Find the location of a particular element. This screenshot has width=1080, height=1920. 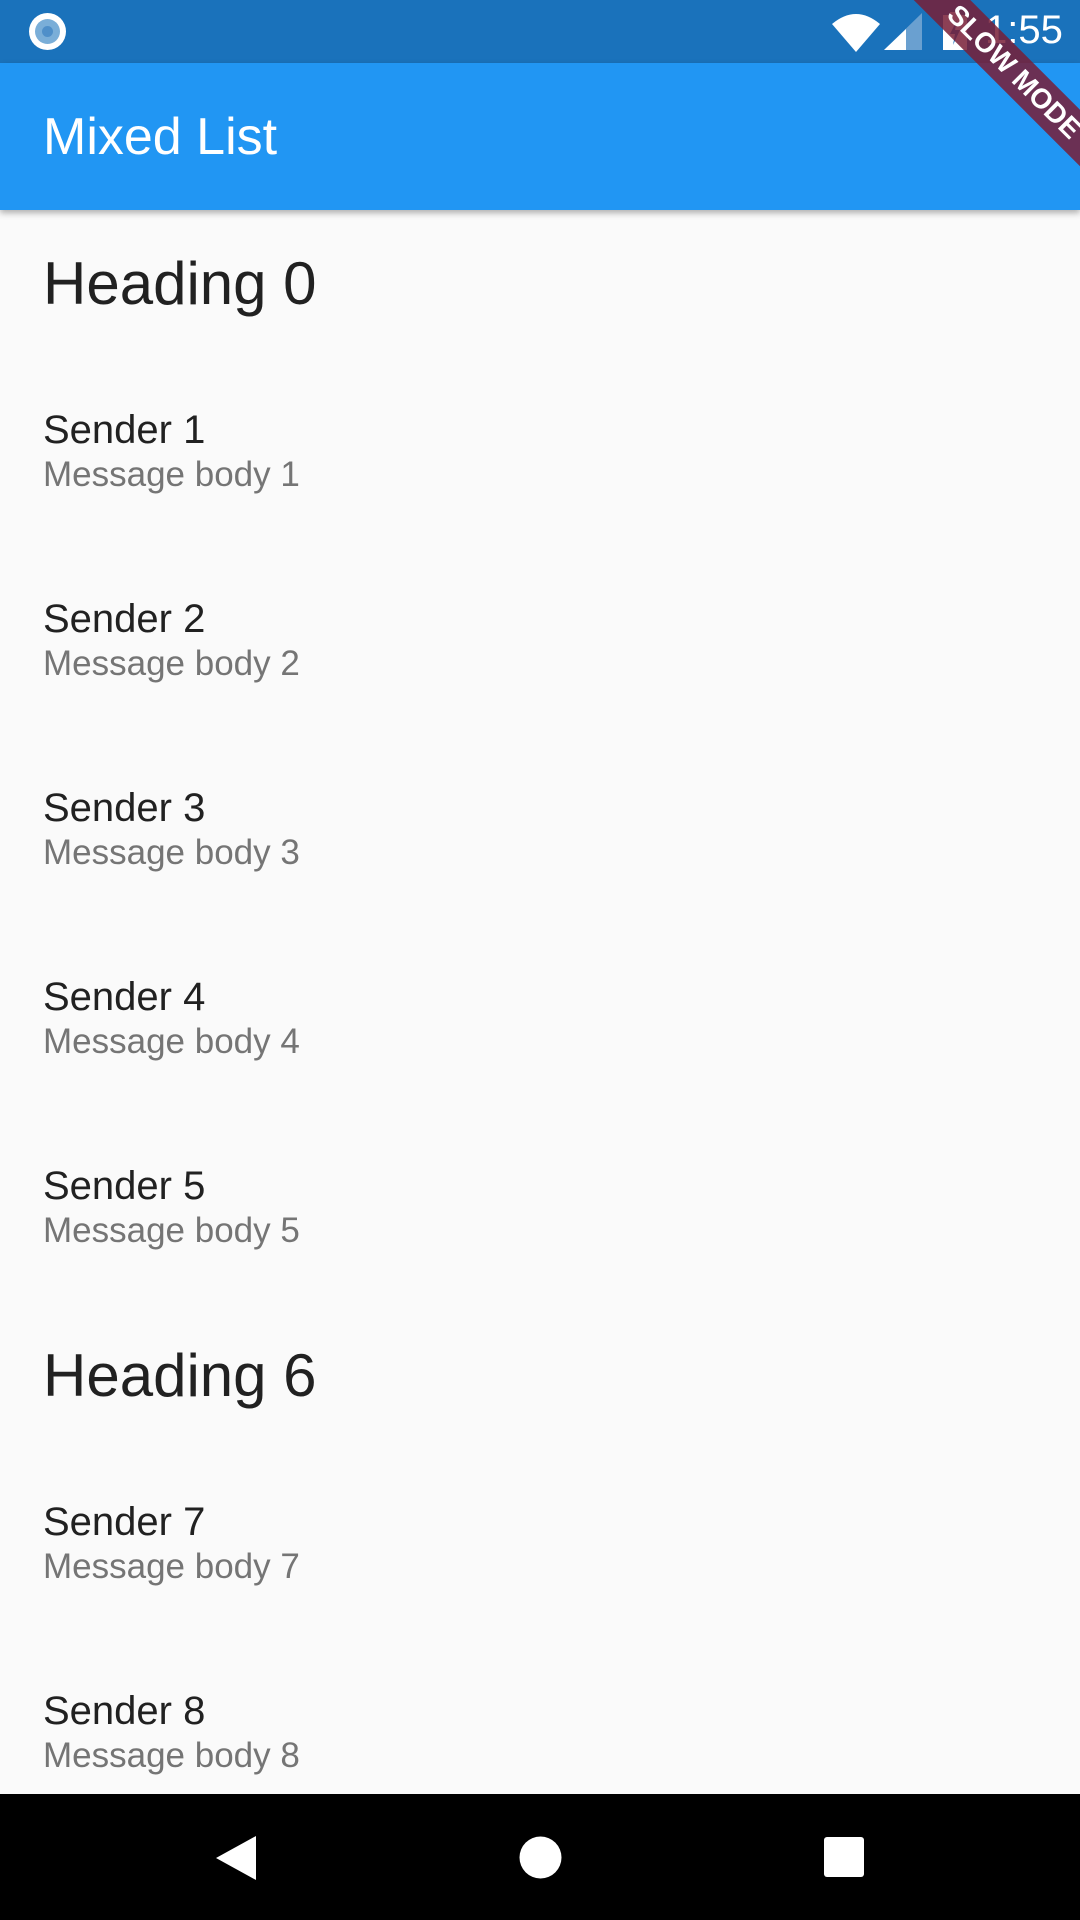

status-bar: 1:55 is located at coordinates (540, 31).